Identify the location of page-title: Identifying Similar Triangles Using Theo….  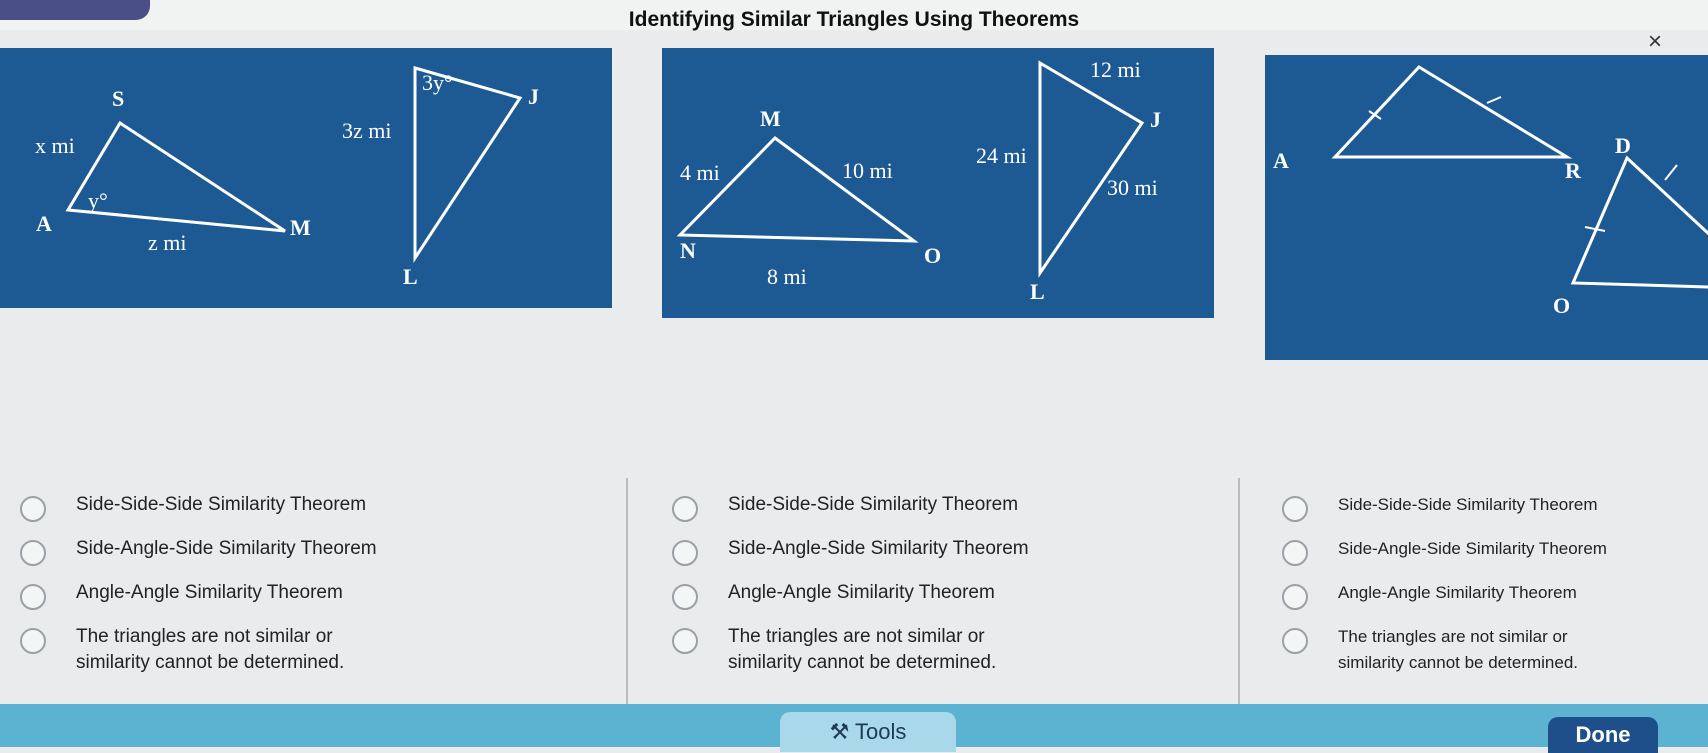
(854, 19).